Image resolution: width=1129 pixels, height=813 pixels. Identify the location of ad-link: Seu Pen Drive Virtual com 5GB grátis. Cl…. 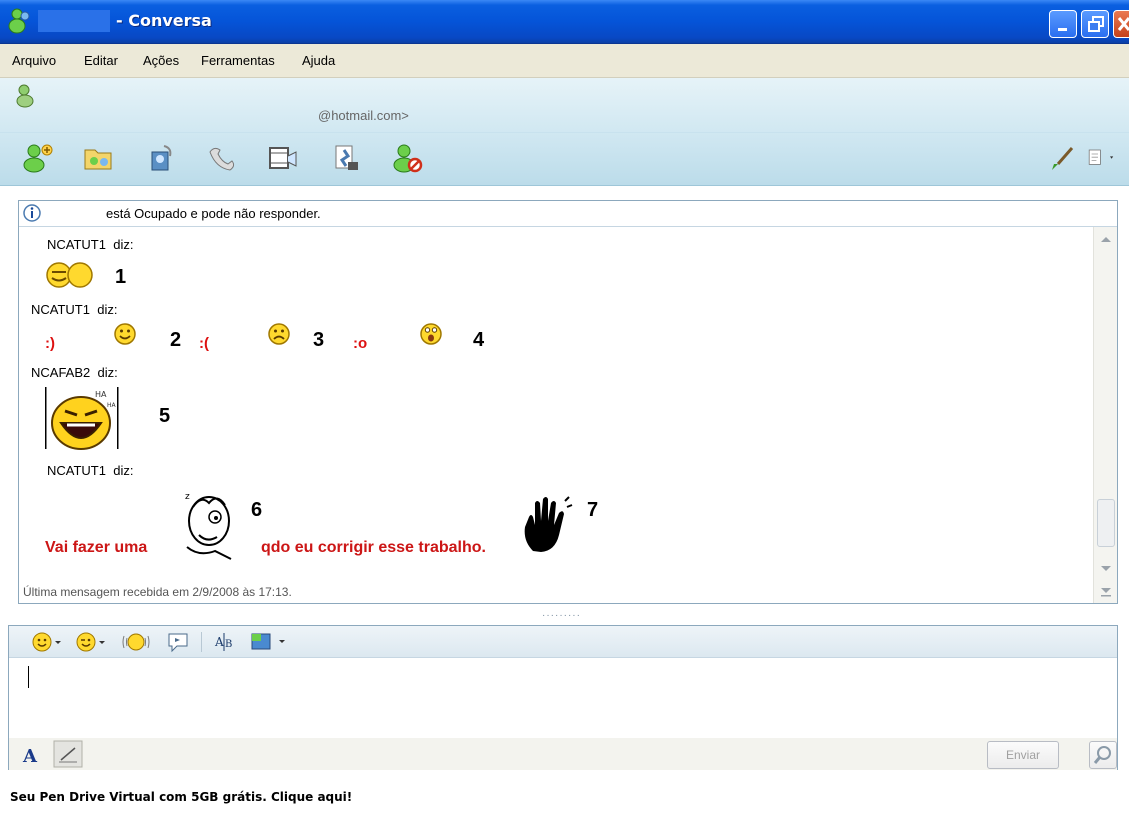
(181, 797).